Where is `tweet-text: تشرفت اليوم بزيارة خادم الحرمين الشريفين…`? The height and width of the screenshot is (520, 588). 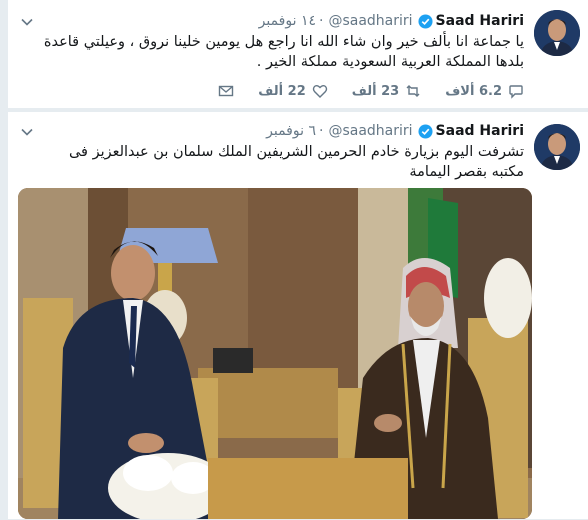 tweet-text: تشرفت اليوم بزيارة خادم الحرمين الشريفين… is located at coordinates (296, 162).